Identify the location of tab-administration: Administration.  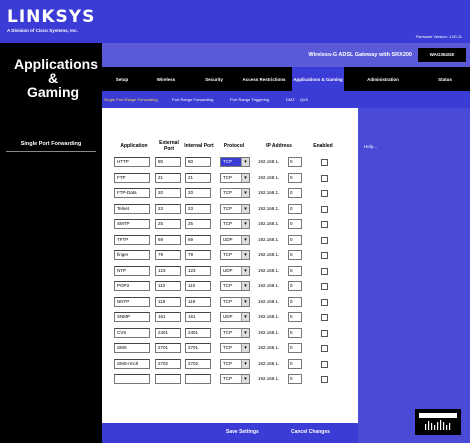
(383, 79).